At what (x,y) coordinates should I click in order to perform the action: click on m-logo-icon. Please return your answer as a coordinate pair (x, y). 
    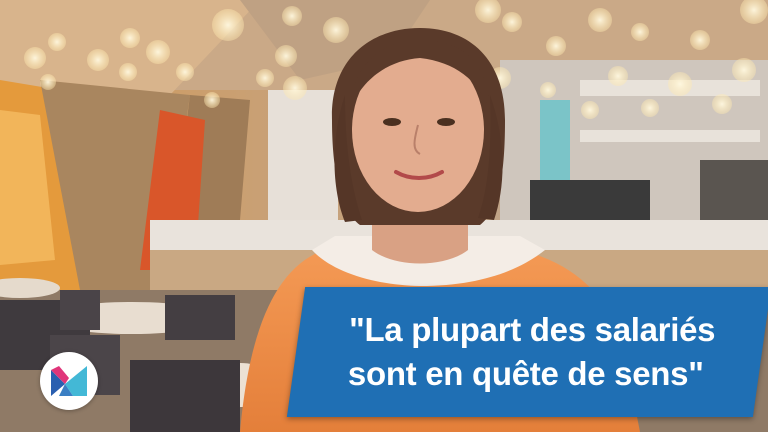
    Looking at the image, I should click on (69, 381).